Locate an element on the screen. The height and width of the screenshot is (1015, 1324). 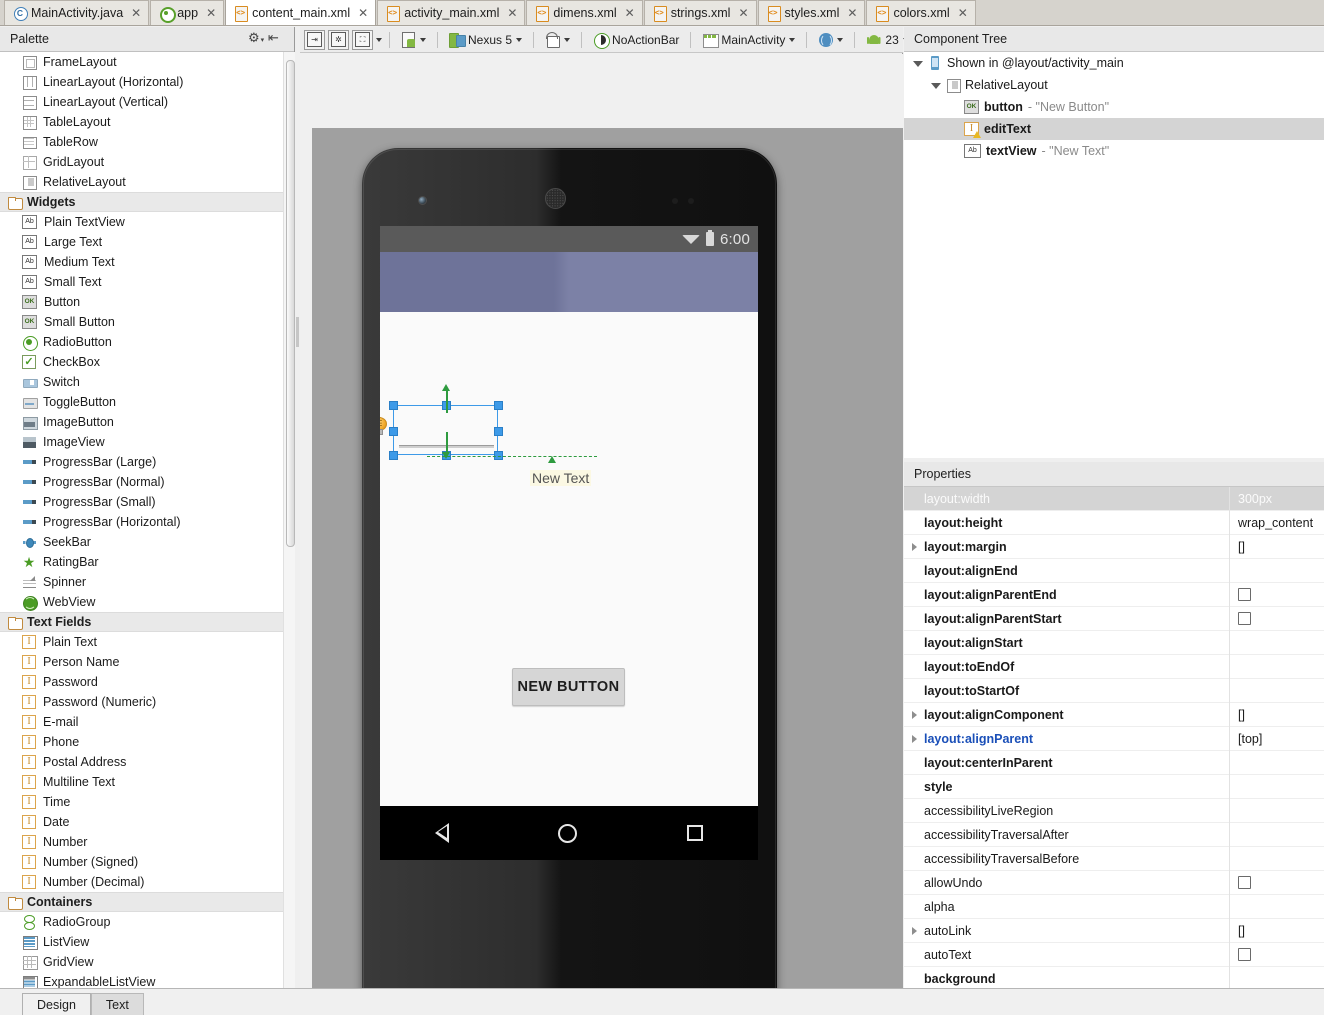
property-row-allowundo: allowUndo is located at coordinates (1114, 882).